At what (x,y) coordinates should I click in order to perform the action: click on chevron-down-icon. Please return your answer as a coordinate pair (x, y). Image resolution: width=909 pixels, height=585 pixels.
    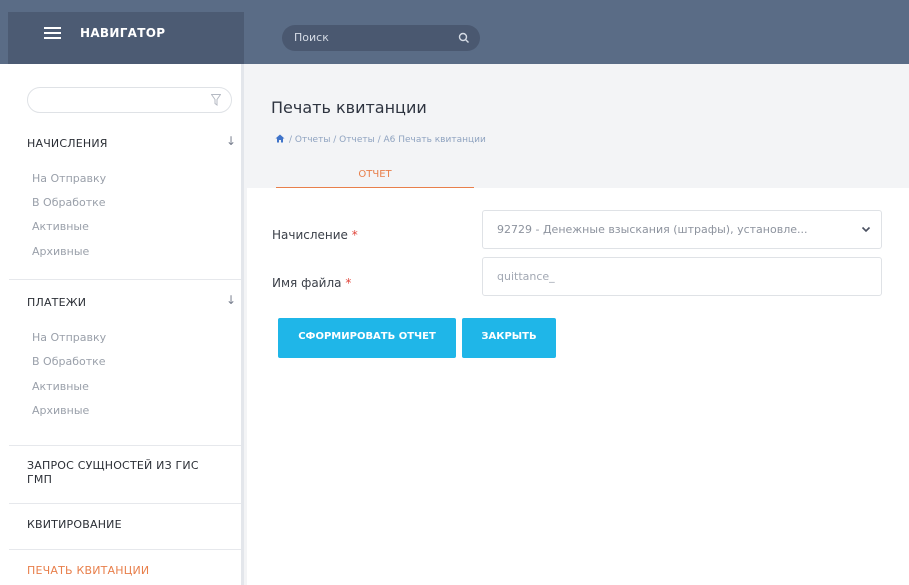
    Looking at the image, I should click on (866, 229).